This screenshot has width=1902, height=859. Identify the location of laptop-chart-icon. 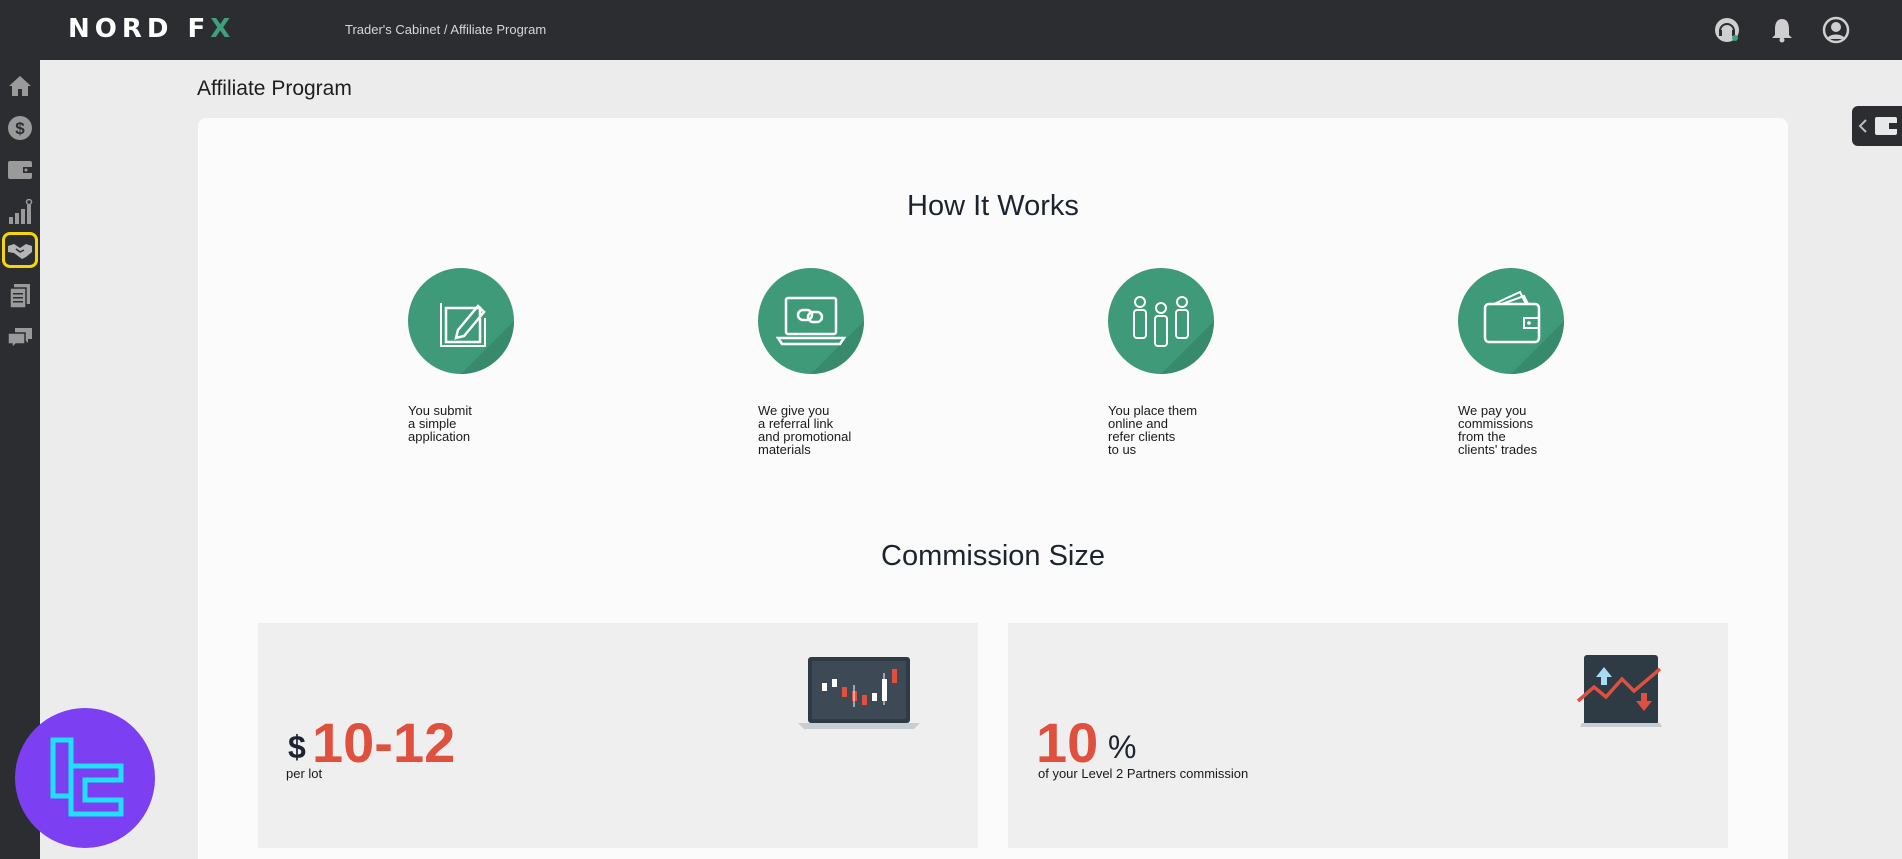
(859, 693).